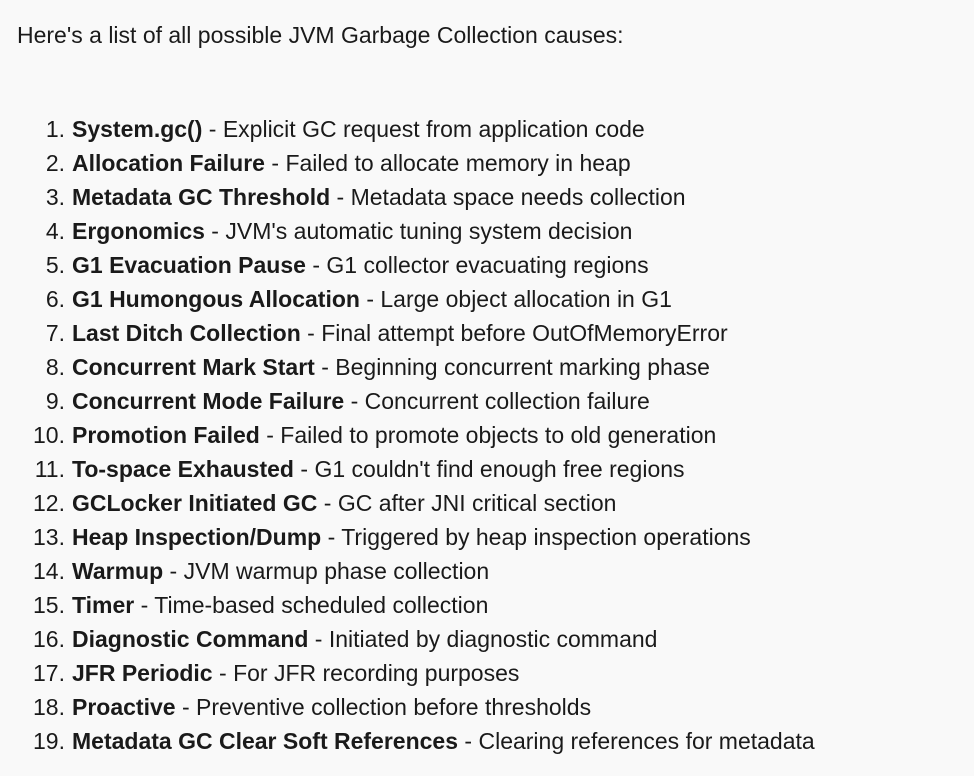 Image resolution: width=974 pixels, height=776 pixels. What do you see at coordinates (518, 197) in the screenshot?
I see `item-description: Metadata space needs collection` at bounding box center [518, 197].